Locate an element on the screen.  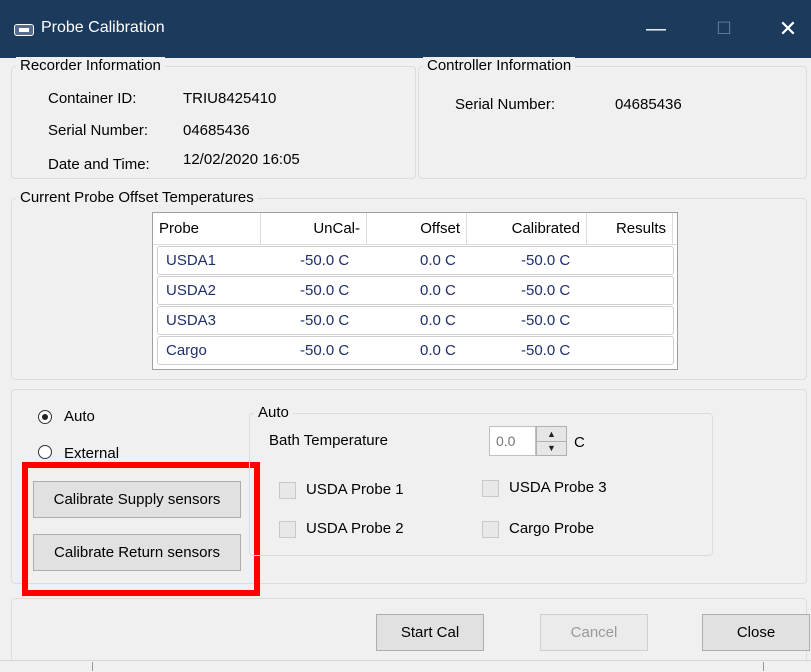
usda-probe-2-label: USDA Probe 2 is located at coordinates (355, 528).